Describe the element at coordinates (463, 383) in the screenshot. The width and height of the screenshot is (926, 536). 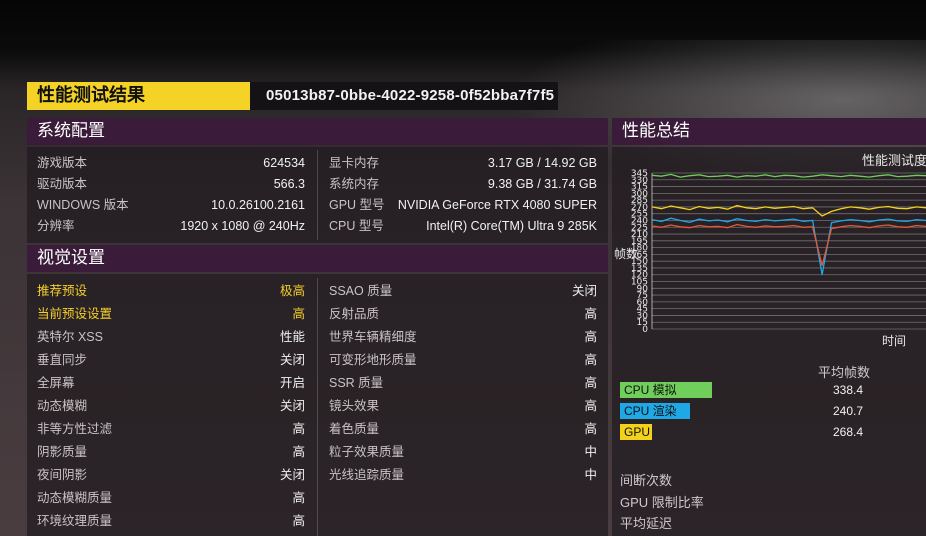
I see `visual-setting-row: SSR 质量 高` at that location.